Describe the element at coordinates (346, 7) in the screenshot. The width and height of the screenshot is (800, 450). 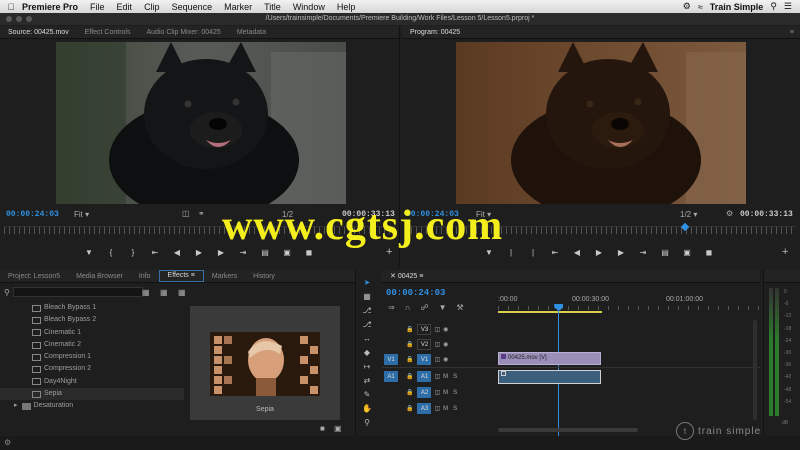
I see `menu-help: Help` at that location.